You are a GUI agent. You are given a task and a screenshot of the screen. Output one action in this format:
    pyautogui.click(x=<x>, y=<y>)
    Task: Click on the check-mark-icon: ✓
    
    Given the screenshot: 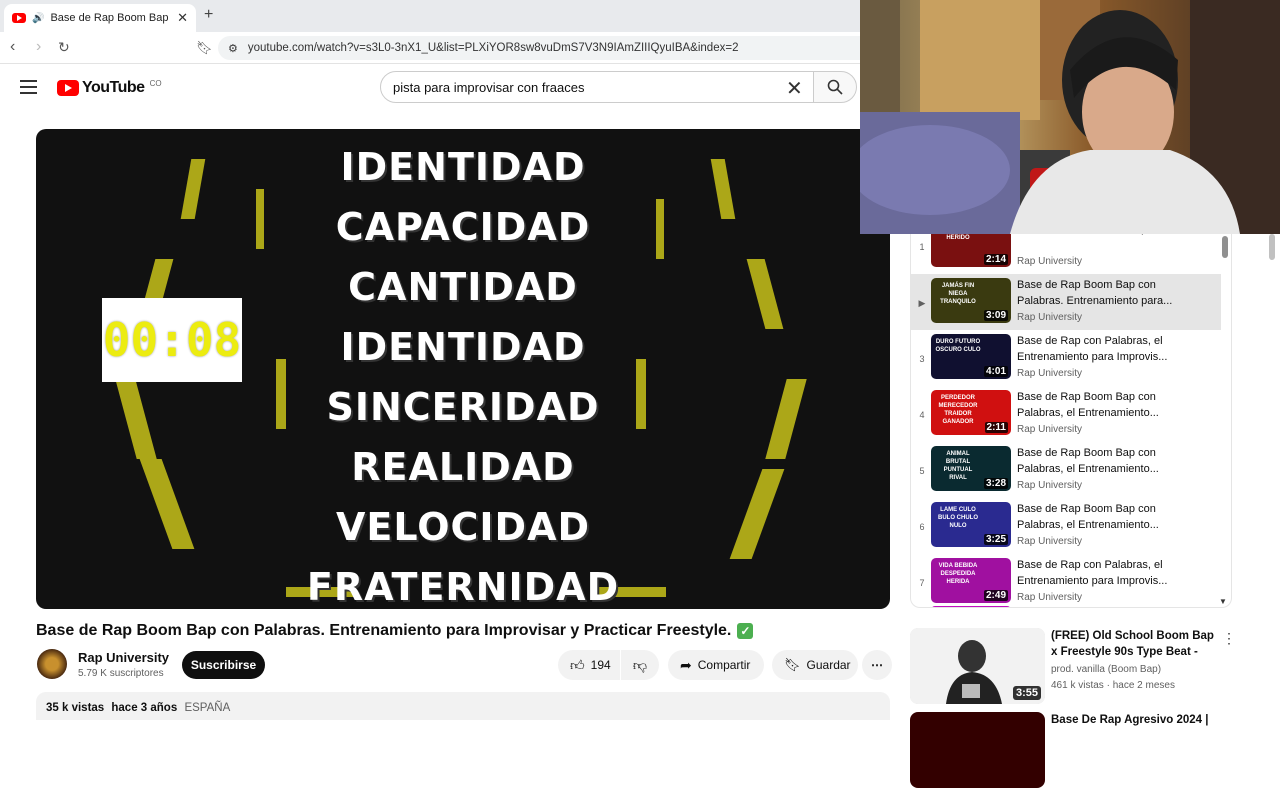 What is the action you would take?
    pyautogui.click(x=745, y=631)
    